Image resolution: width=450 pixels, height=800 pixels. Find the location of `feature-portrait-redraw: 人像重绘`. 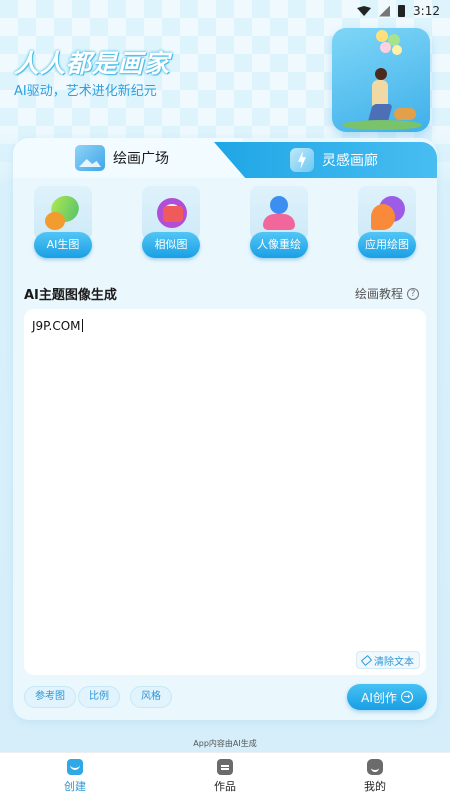

feature-portrait-redraw: 人像重绘 is located at coordinates (279, 228).